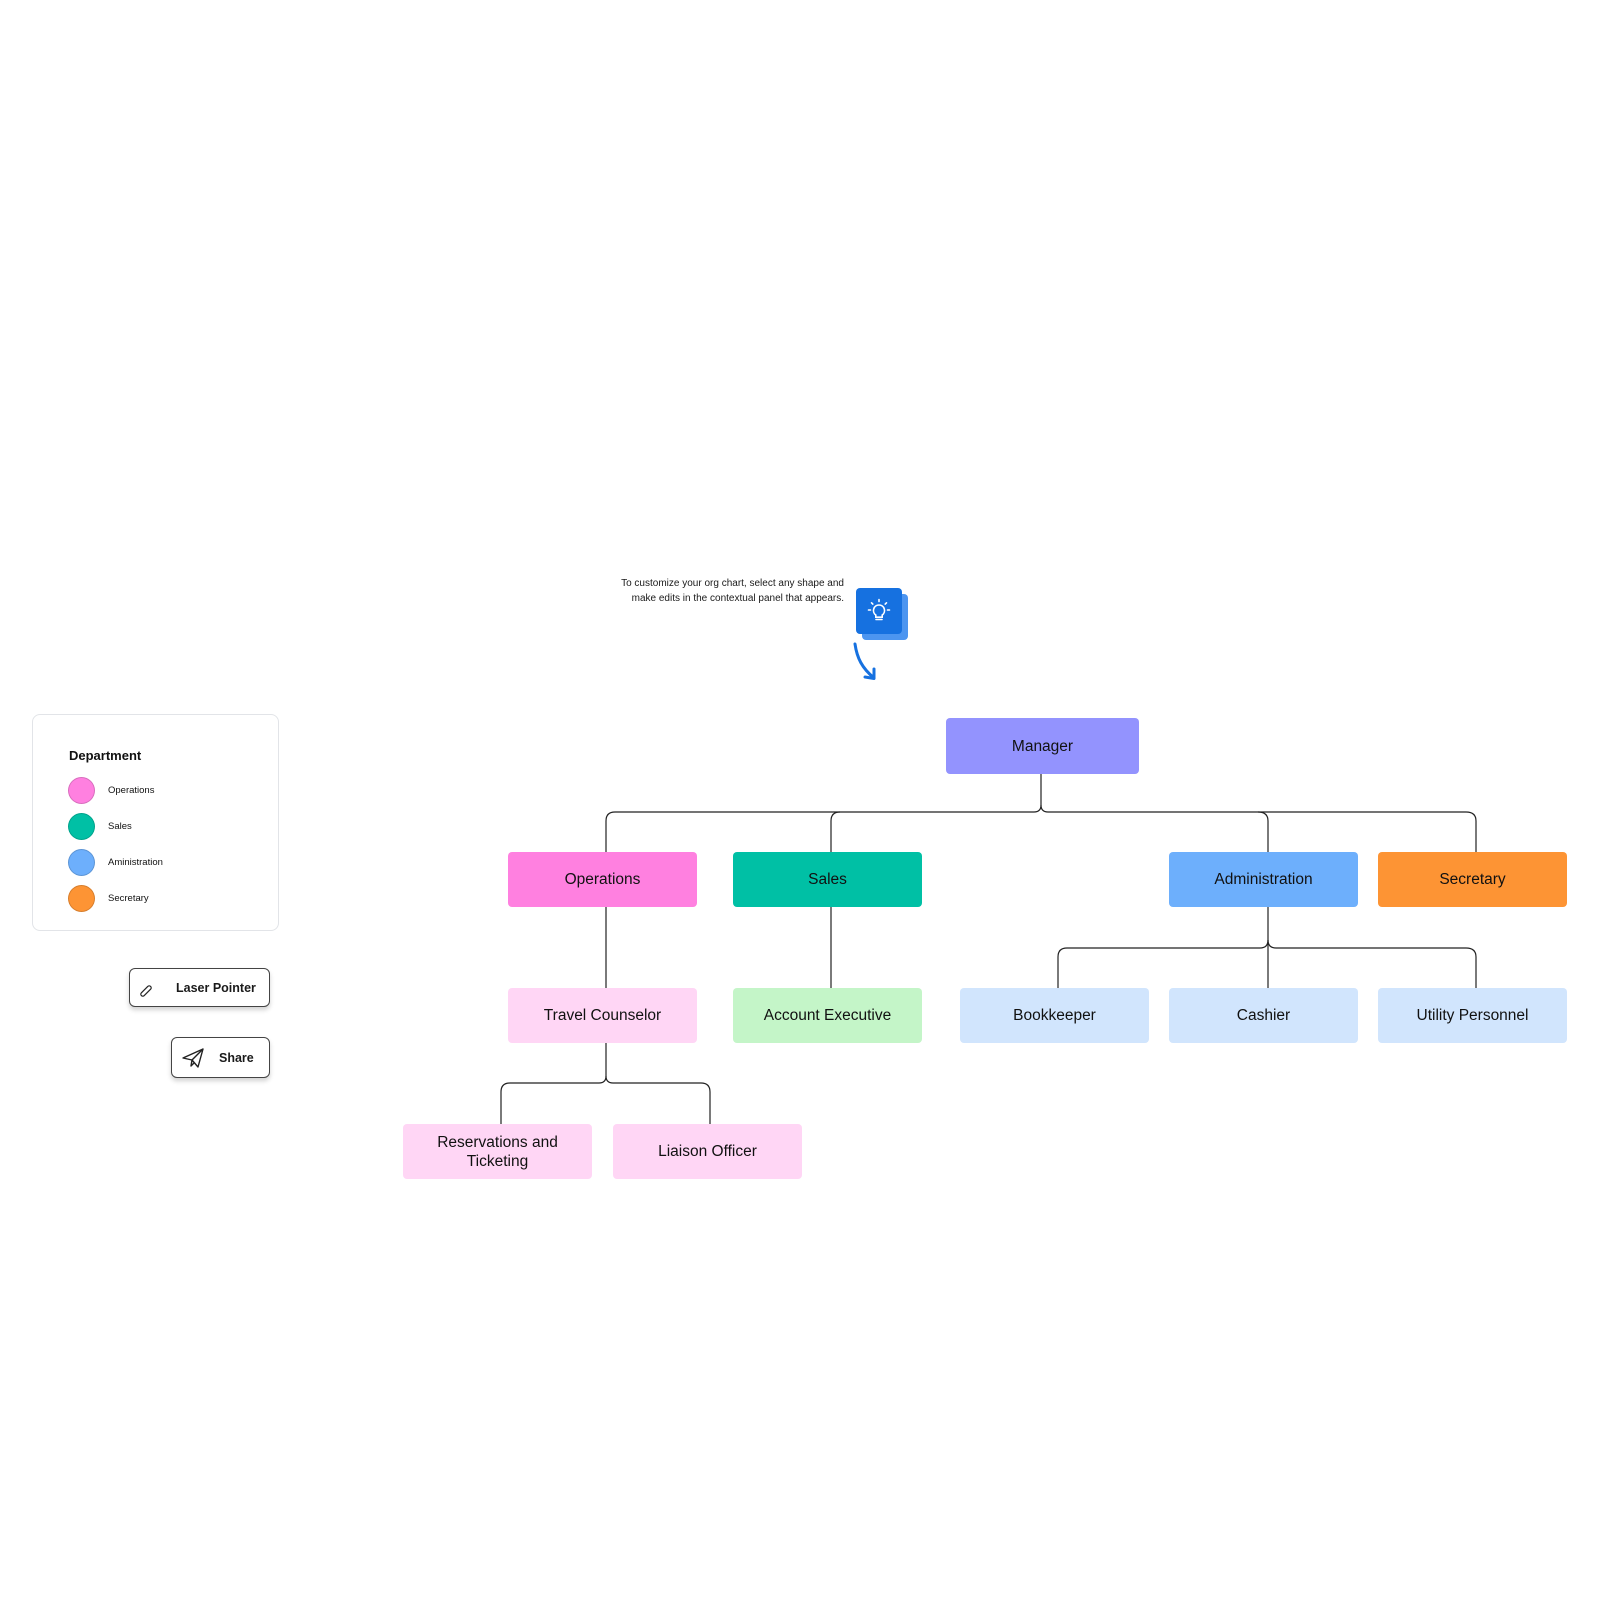  What do you see at coordinates (1042, 746) in the screenshot?
I see `org-node-manager: Manager` at bounding box center [1042, 746].